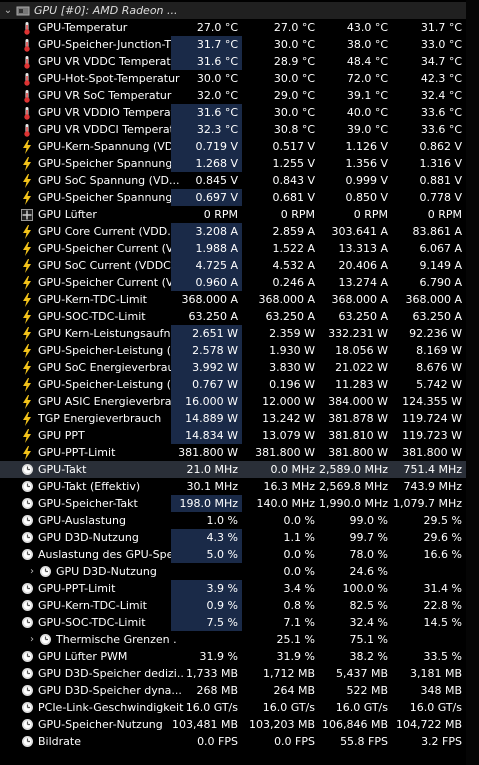 Image resolution: width=479 pixels, height=765 pixels. What do you see at coordinates (440, 180) in the screenshot?
I see `avg-value: 0.881 V` at bounding box center [440, 180].